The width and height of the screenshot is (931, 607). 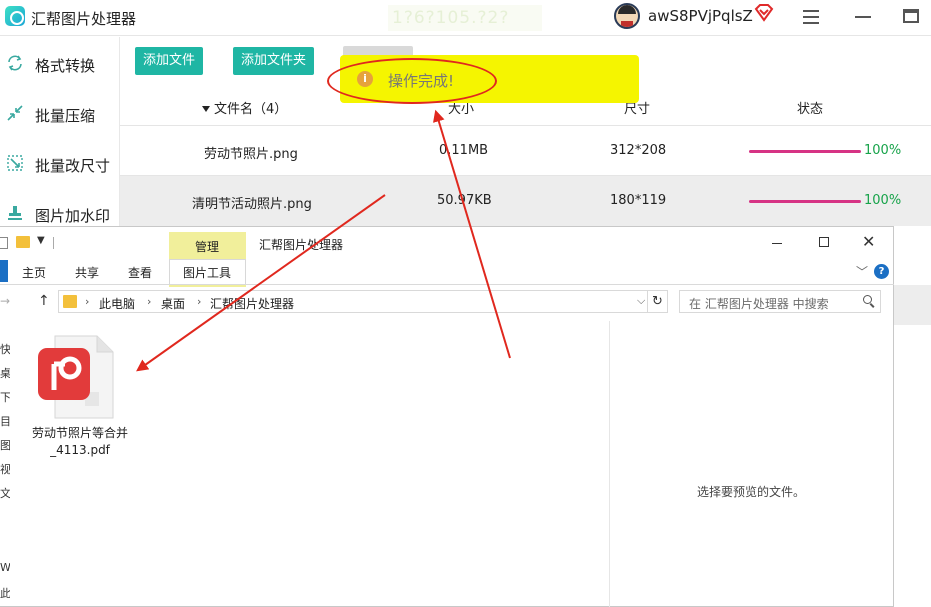 What do you see at coordinates (251, 154) in the screenshot?
I see `file-name-cell: 劳动节照片.png` at bounding box center [251, 154].